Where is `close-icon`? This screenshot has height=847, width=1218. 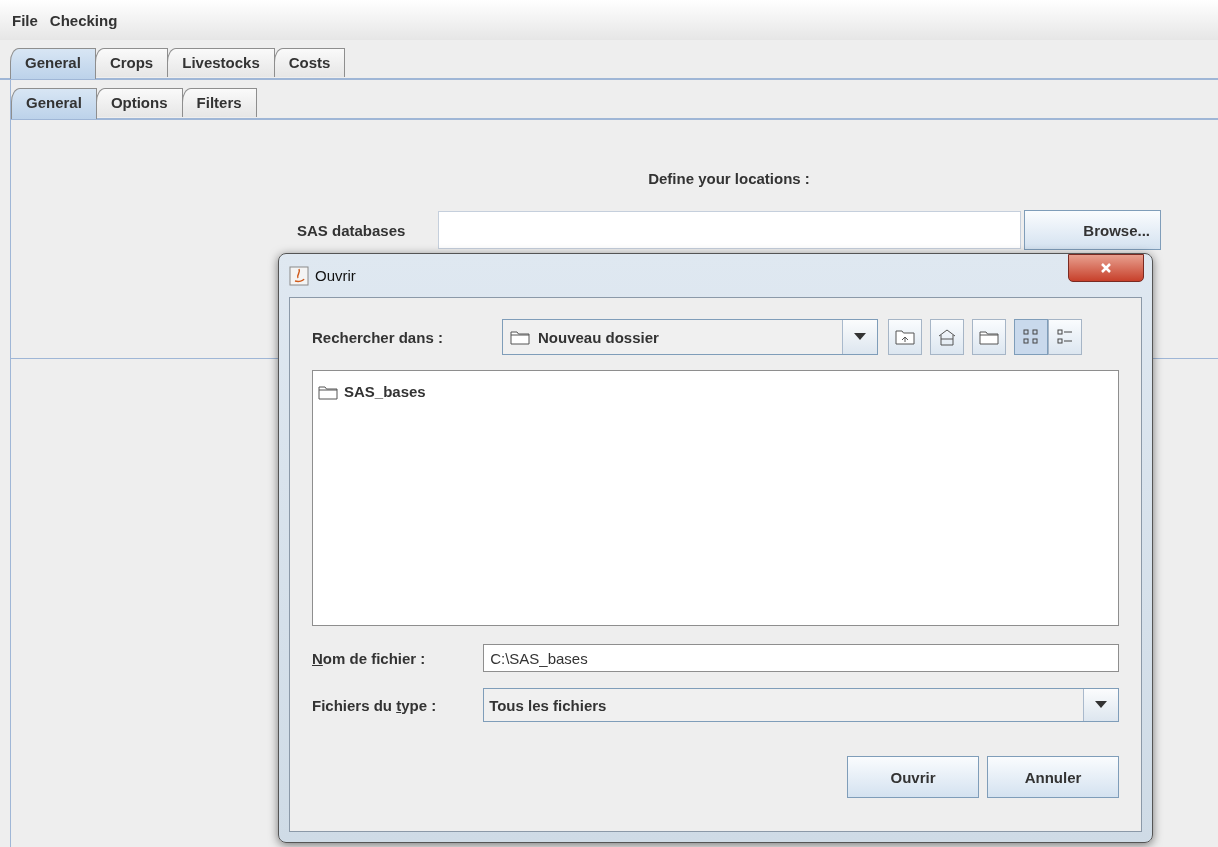
close-icon is located at coordinates (1106, 267).